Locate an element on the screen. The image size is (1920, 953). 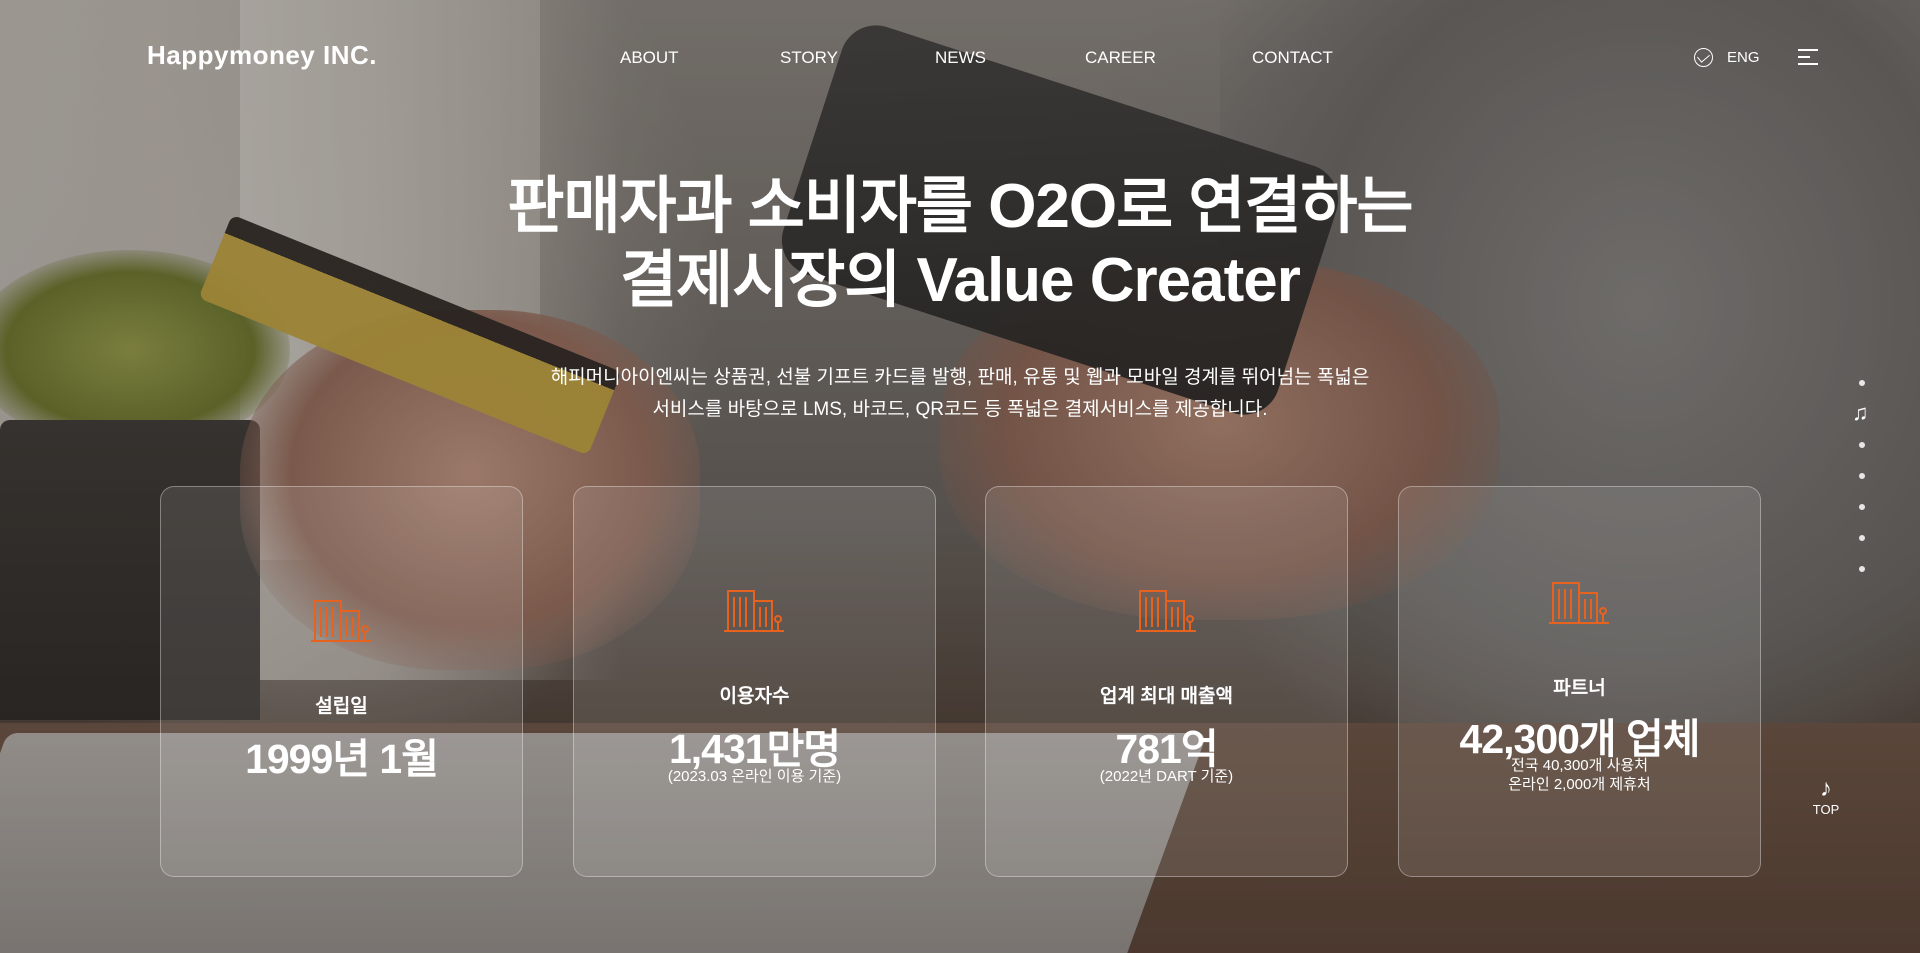
stat-card-revenue: 업계 최대 매출액 781억 (2022년 DART 기준) is located at coordinates (1166, 681).